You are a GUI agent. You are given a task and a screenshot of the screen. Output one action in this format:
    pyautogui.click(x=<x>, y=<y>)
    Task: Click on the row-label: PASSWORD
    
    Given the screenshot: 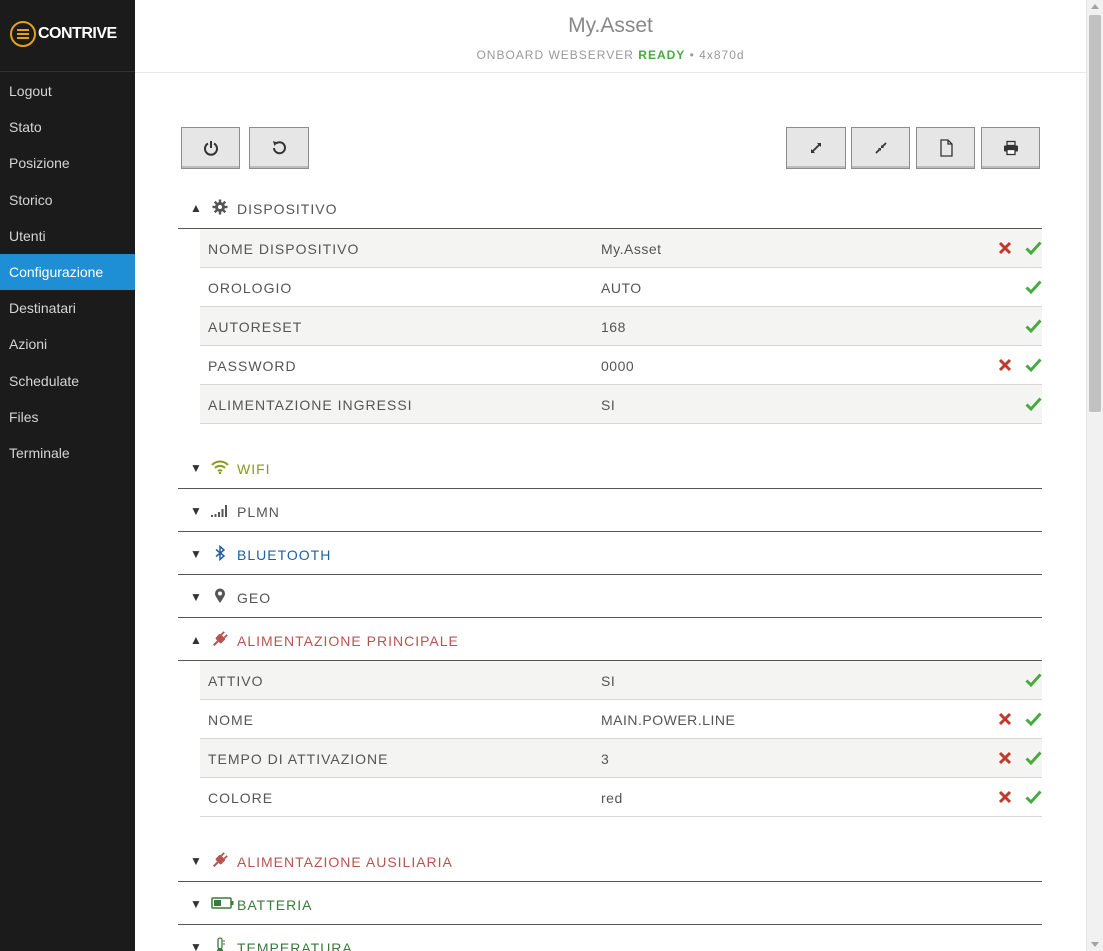 What is the action you would take?
    pyautogui.click(x=252, y=366)
    